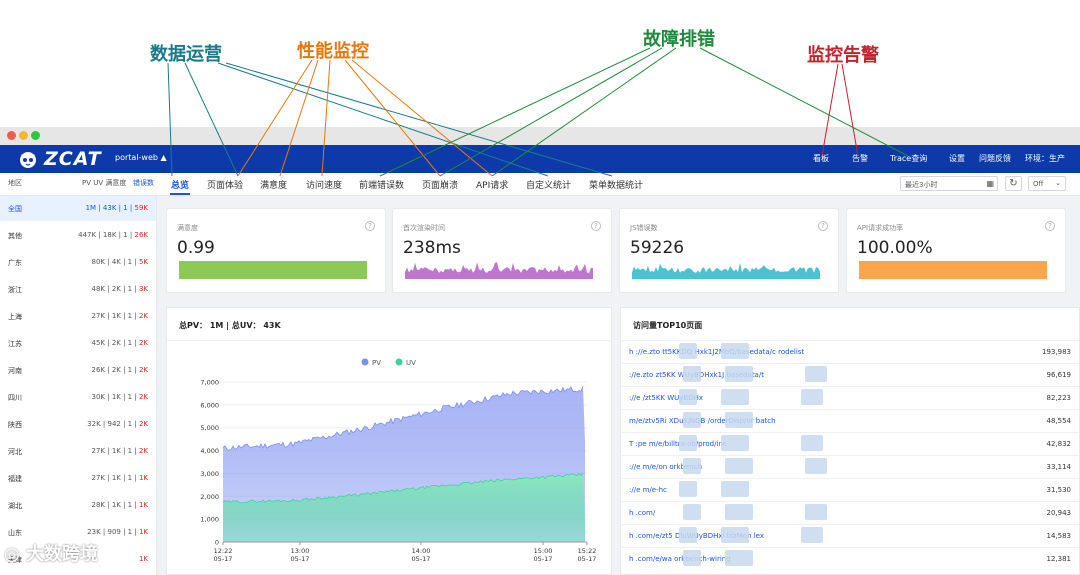 The width and height of the screenshot is (1080, 575). Describe the element at coordinates (956, 250) in the screenshot. I see `card-api-success: API请求成功率 ? 100.00%` at that location.